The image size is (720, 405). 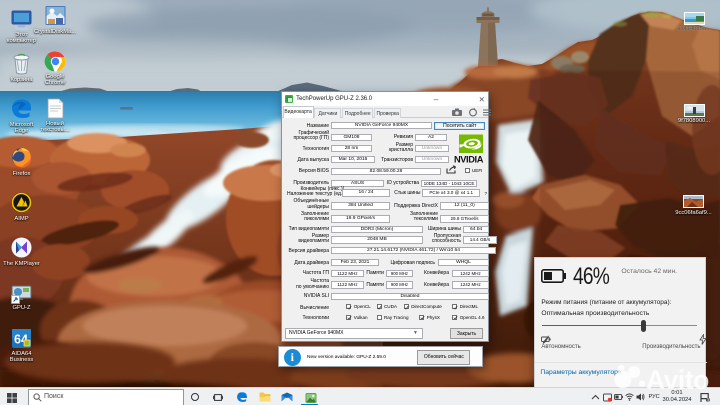 I want to click on svg-text: Avito, so click(x=677, y=380).